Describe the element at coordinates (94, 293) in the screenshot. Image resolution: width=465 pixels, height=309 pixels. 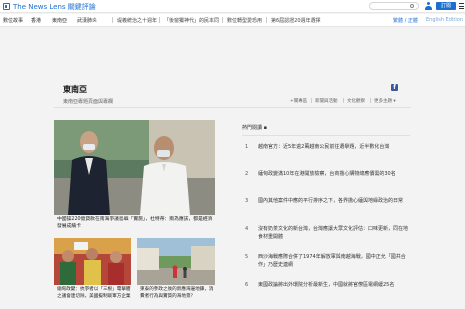
I see `article-thumbnail-1-title: 緬甸政變：抗爭者以「三根」電擊體之議會連切除，美國擬制裁軍方企業` at that location.